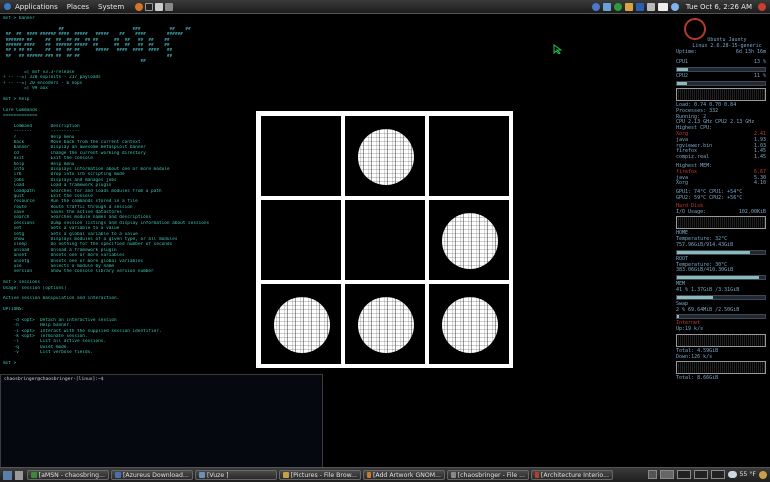 The width and height of the screenshot is (770, 482). What do you see at coordinates (7, 475) in the screenshot?
I see `show-desktop-icon` at bounding box center [7, 475].